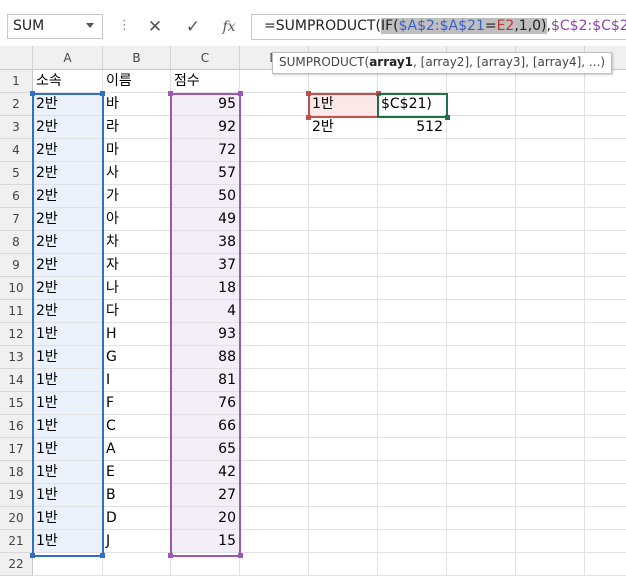 The width and height of the screenshot is (626, 577). Describe the element at coordinates (412, 127) in the screenshot. I see `cell: 512` at that location.